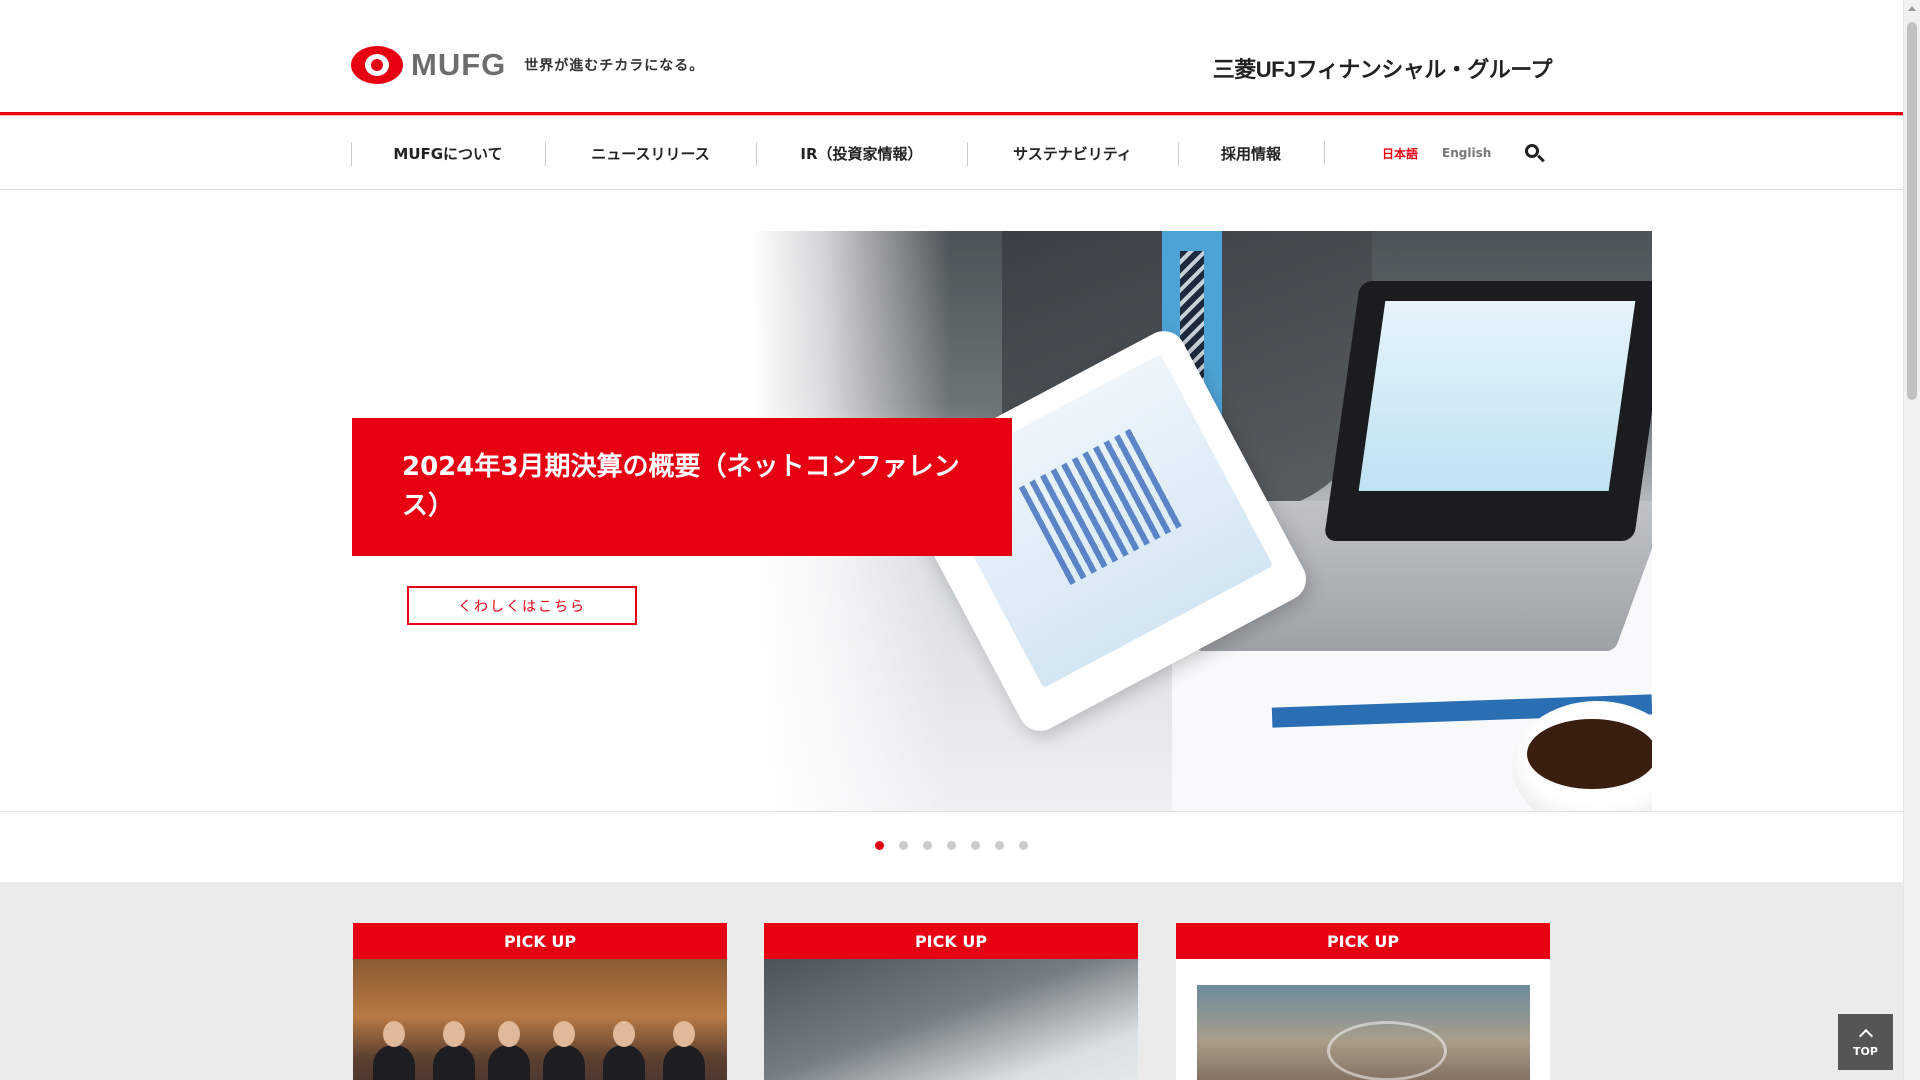  What do you see at coordinates (522, 605) in the screenshot?
I see `details-button: くわしくはこちら` at bounding box center [522, 605].